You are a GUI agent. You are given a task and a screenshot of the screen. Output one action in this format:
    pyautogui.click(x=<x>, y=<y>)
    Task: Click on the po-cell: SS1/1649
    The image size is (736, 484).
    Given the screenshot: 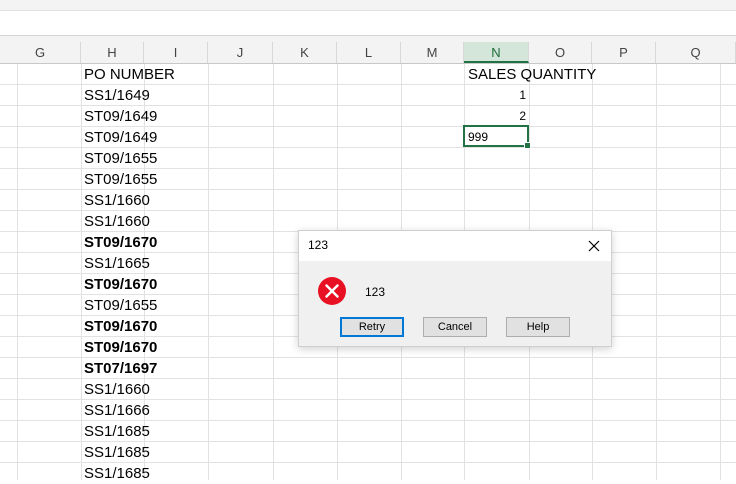 What is the action you would take?
    pyautogui.click(x=117, y=95)
    